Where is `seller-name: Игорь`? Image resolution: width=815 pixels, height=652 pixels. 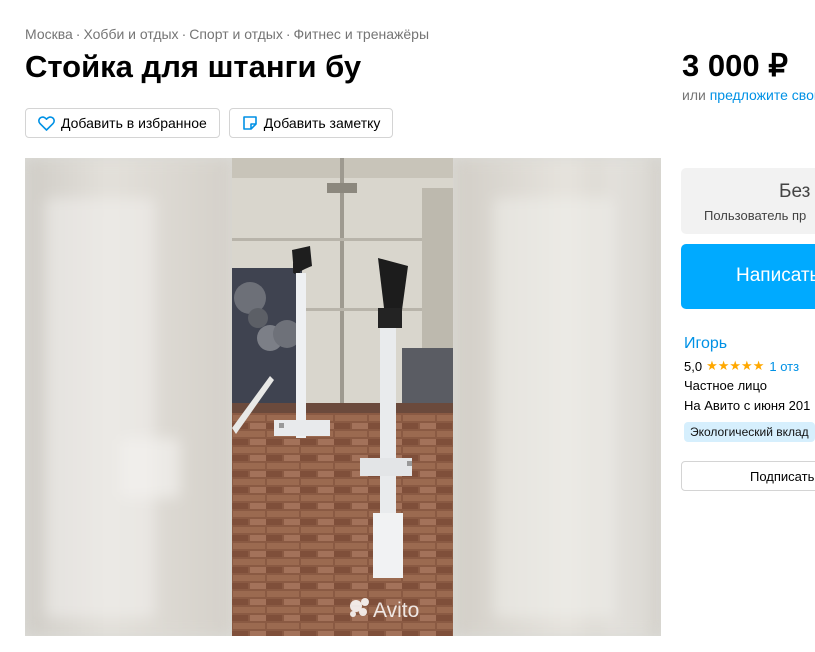 seller-name: Игорь is located at coordinates (705, 344).